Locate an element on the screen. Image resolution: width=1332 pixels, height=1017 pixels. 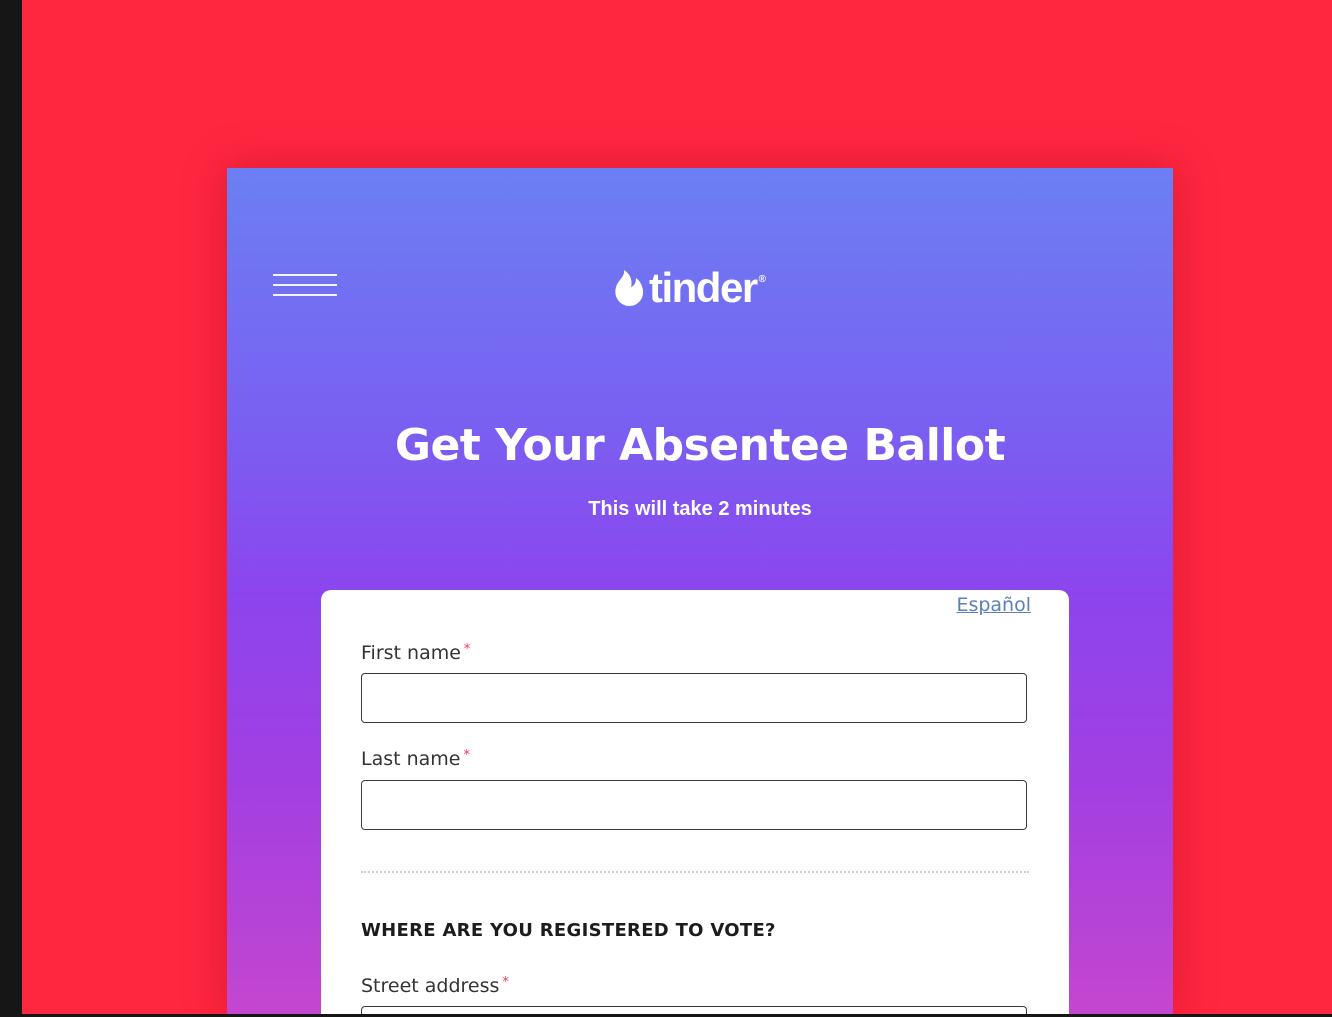
brand-name: tinder is located at coordinates (703, 287).